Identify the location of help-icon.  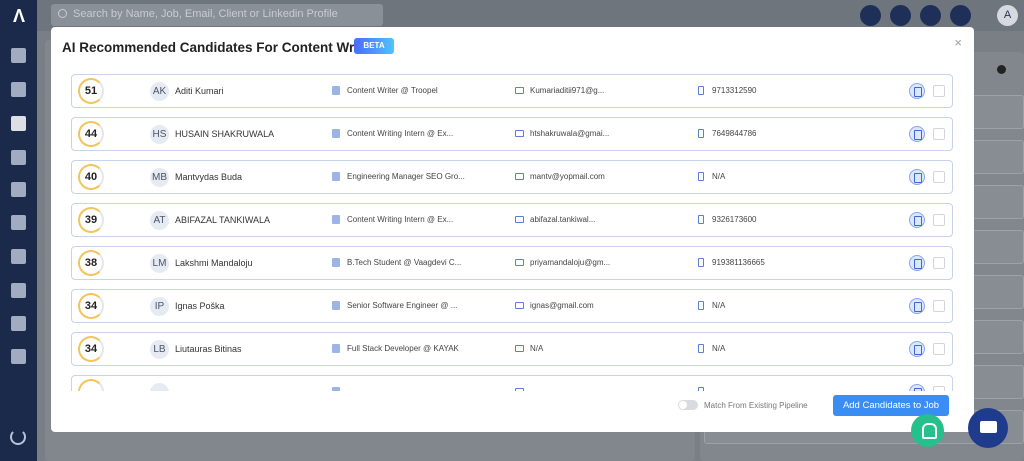
(960, 15).